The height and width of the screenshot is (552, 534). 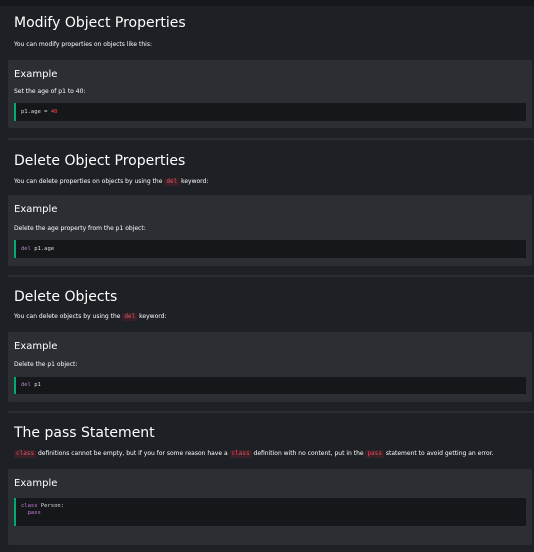 I want to click on code-line: p1.age = 40, so click(x=273, y=112).